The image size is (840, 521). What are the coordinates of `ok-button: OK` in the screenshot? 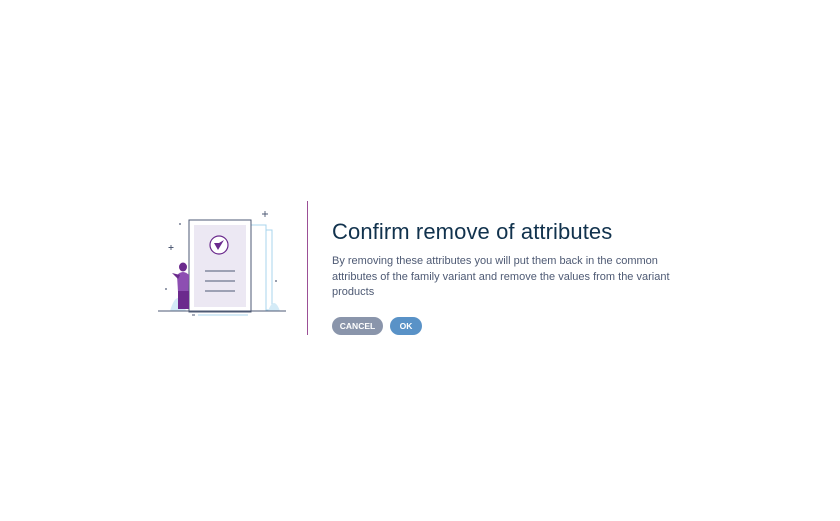 It's located at (406, 326).